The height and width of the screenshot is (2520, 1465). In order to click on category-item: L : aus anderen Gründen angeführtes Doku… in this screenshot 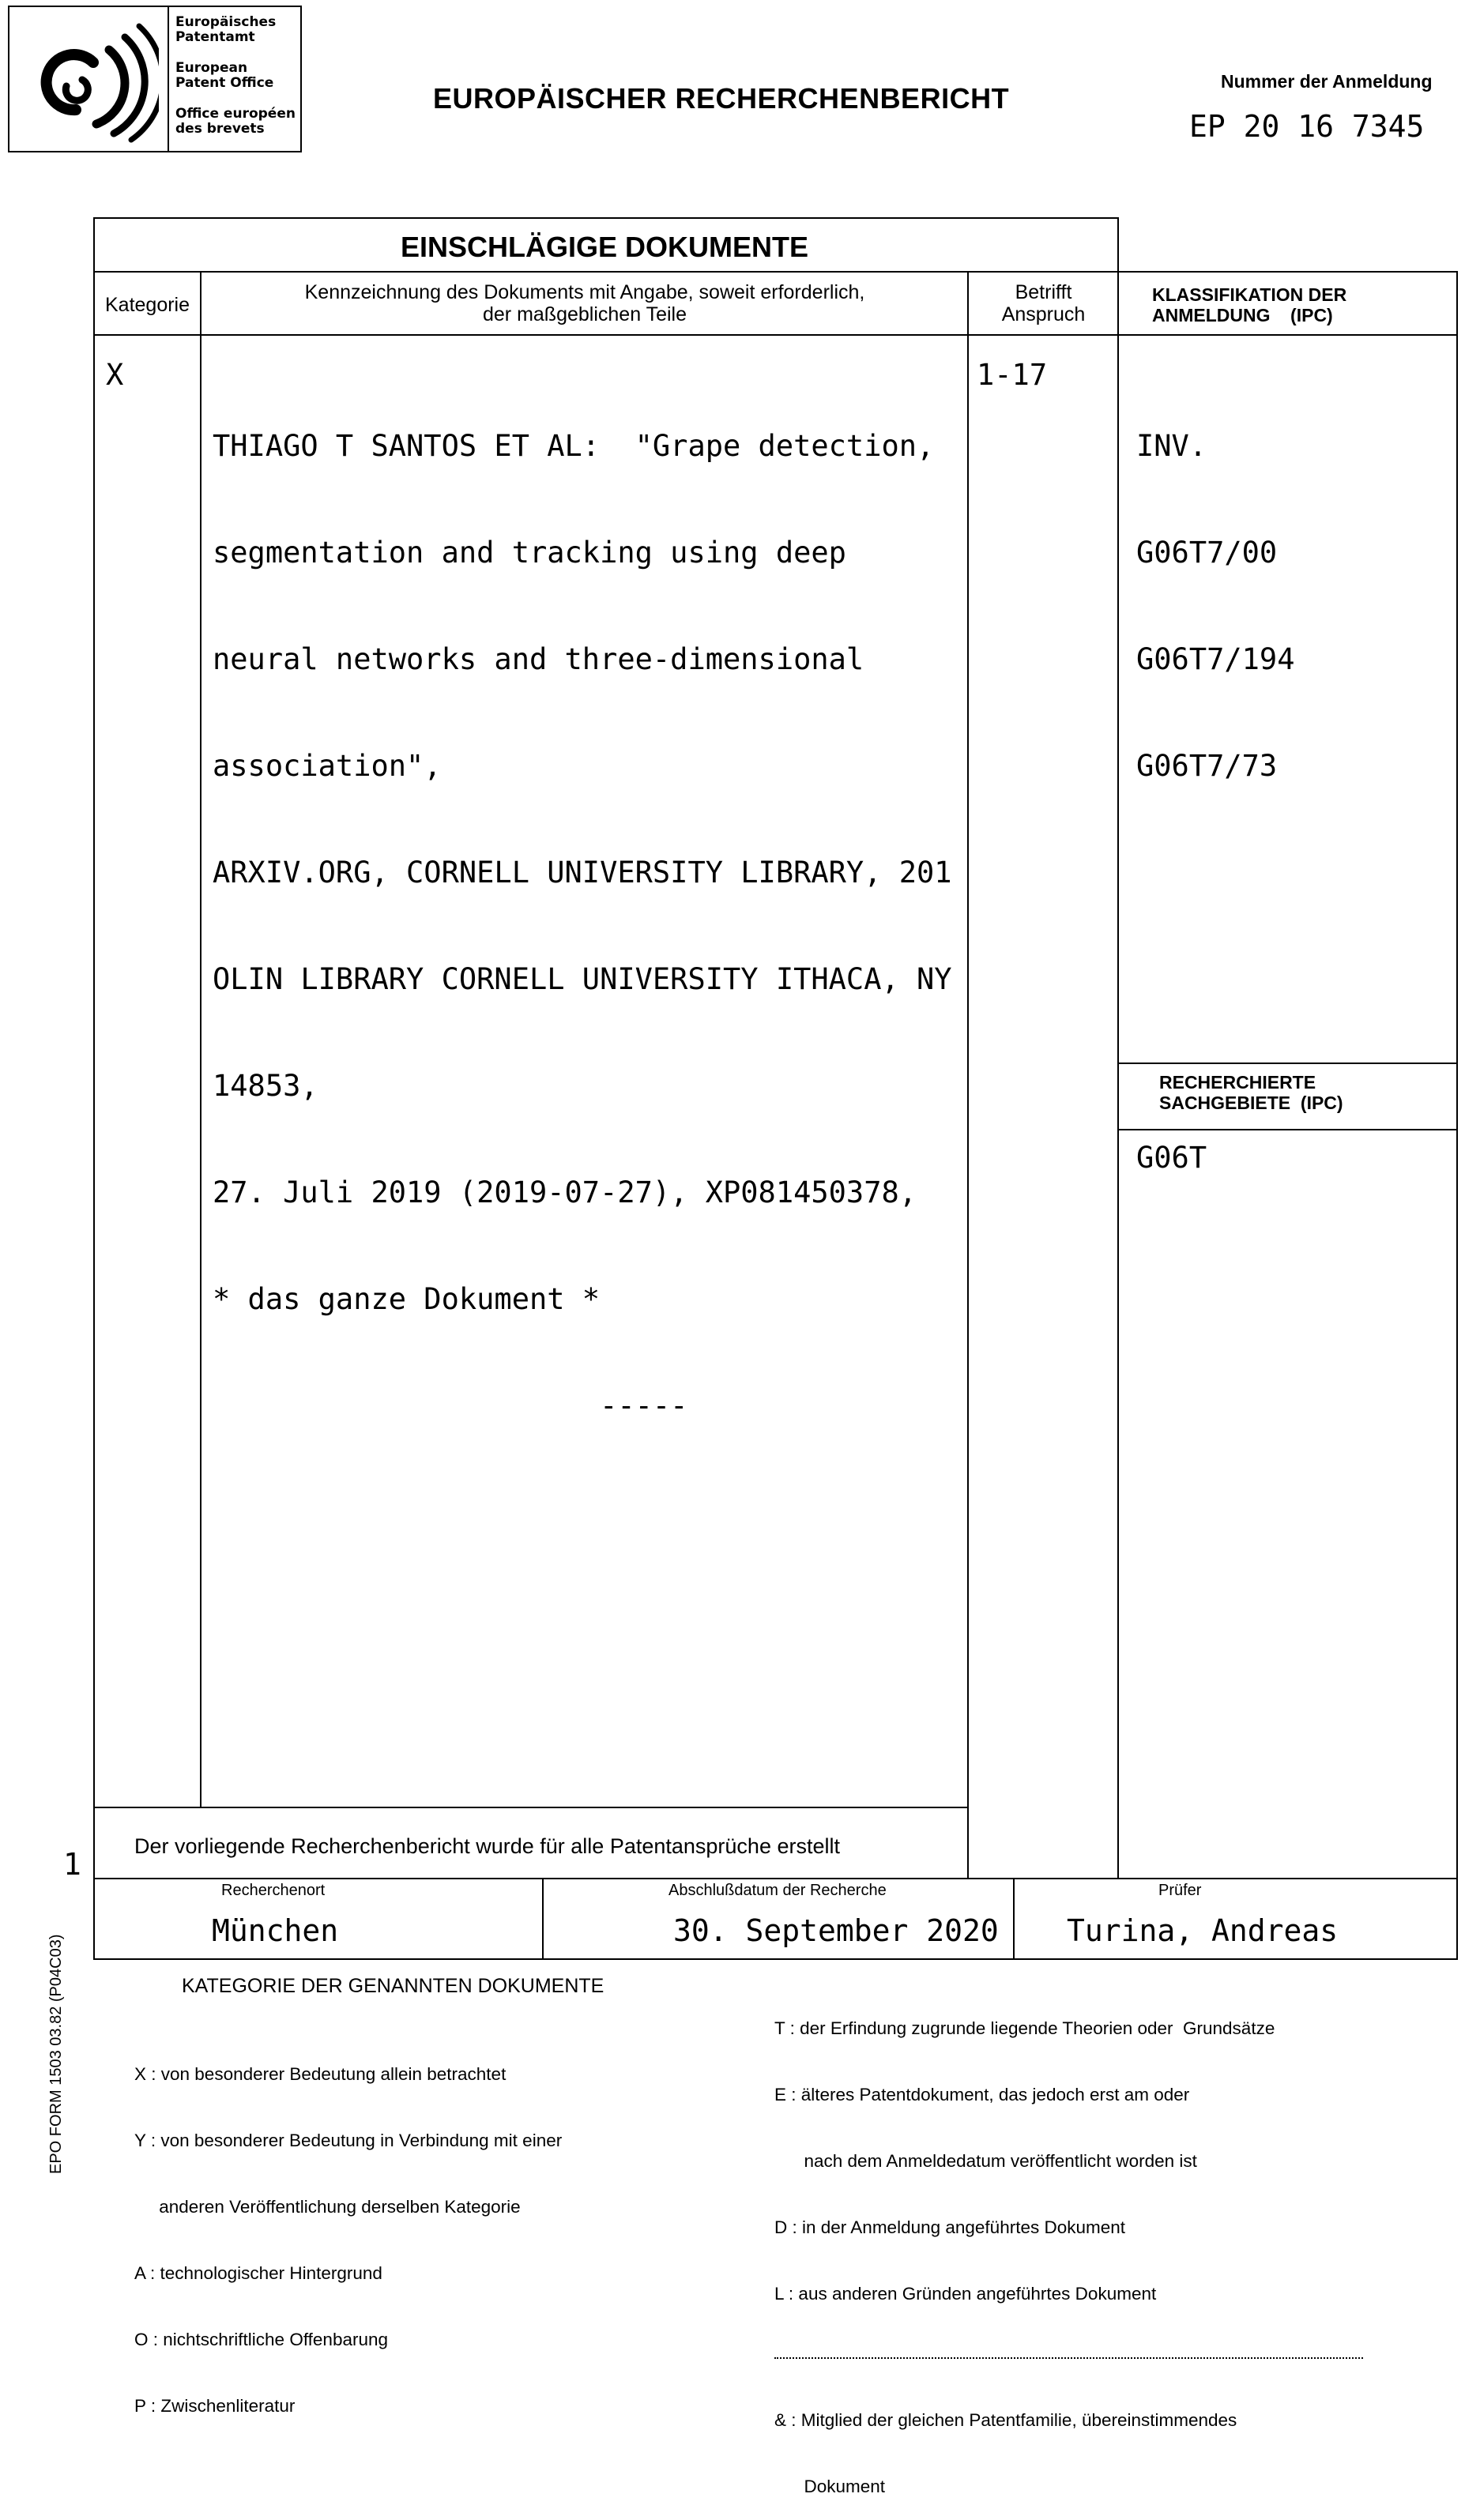, I will do `click(1068, 2294)`.